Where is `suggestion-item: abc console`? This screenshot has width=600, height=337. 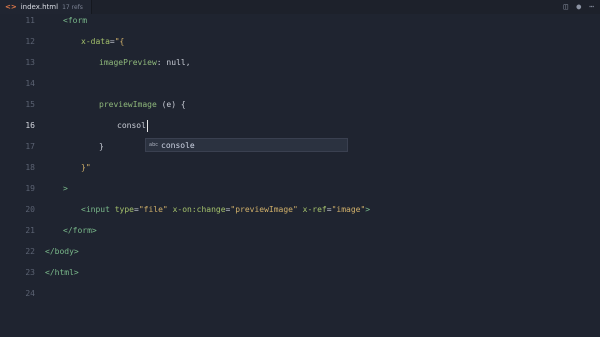
suggestion-item: abc console is located at coordinates (246, 145).